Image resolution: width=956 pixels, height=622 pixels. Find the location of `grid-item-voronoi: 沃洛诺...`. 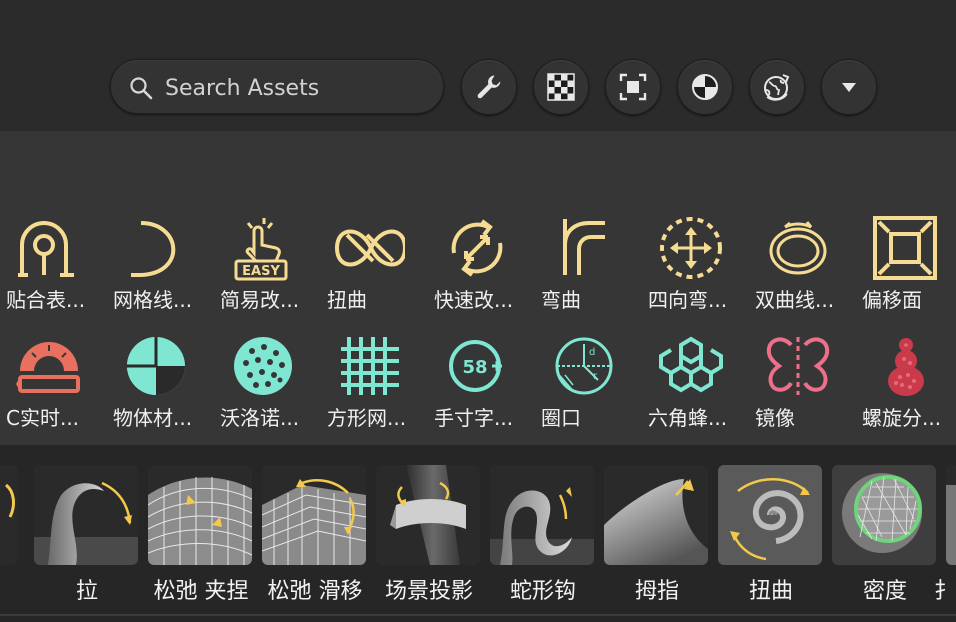

grid-item-voronoi: 沃洛诺... is located at coordinates (267, 378).